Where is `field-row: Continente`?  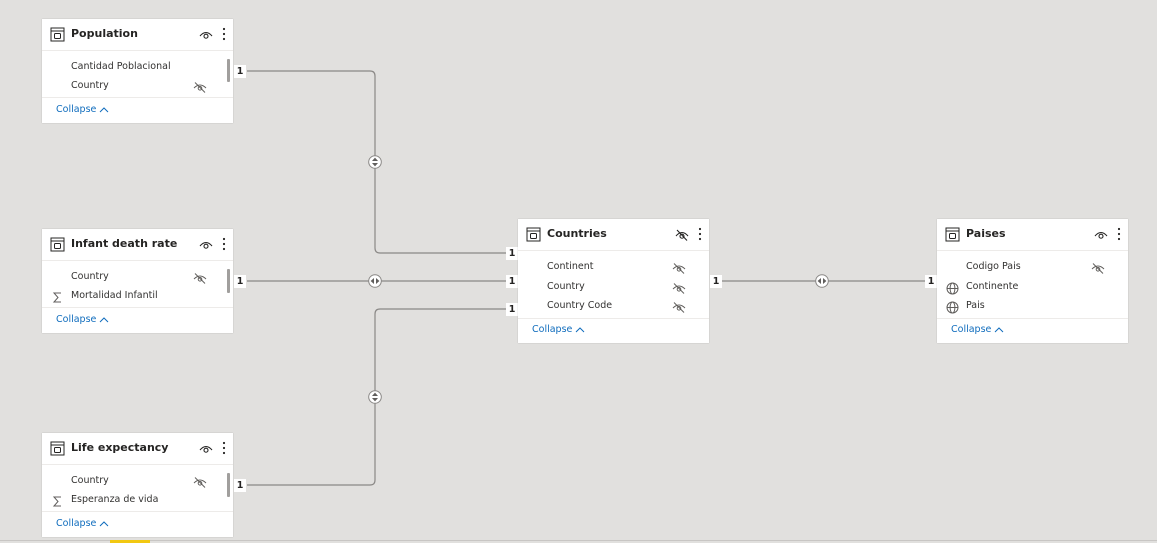
field-row: Continente is located at coordinates (1032, 288).